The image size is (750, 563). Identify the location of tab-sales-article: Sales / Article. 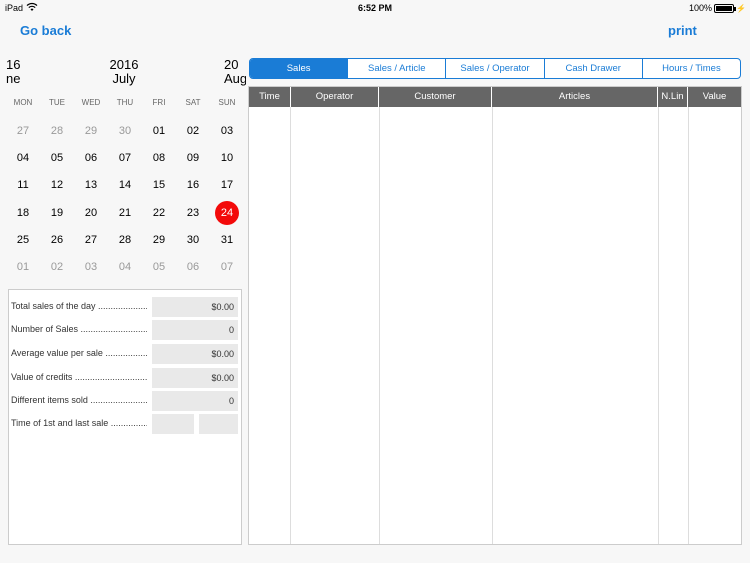
(396, 68).